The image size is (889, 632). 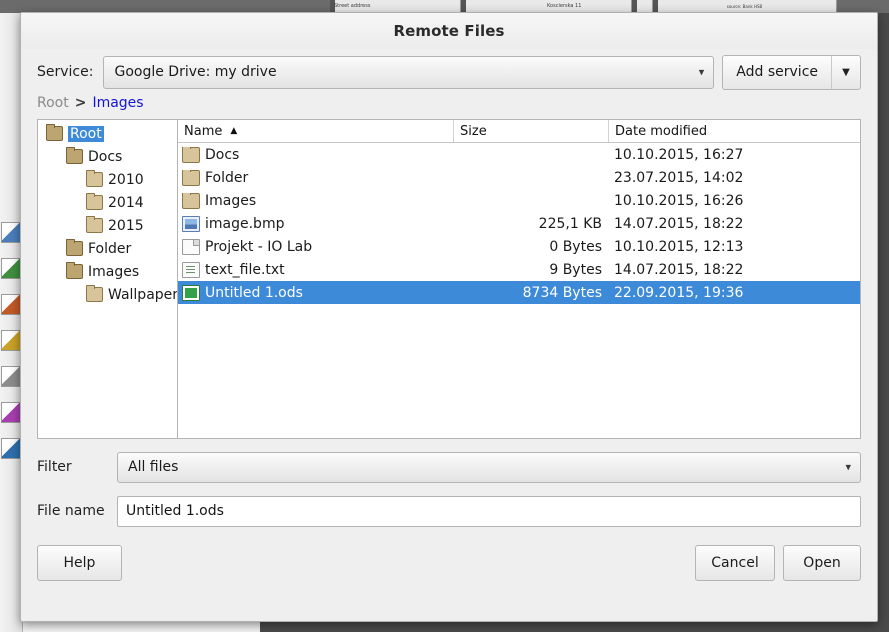 I want to click on tree-node: 2014, so click(x=107, y=202).